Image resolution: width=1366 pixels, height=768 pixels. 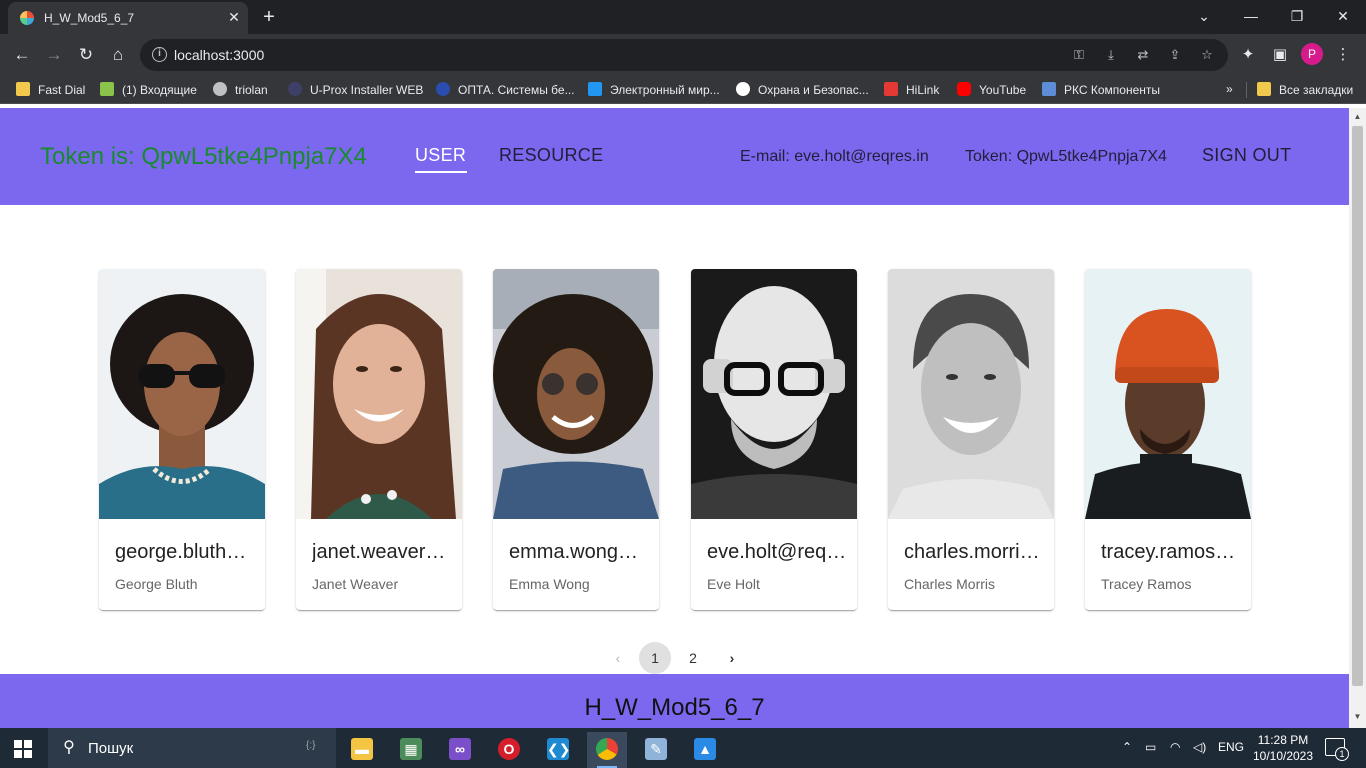 I want to click on new-tab-button: +, so click(x=269, y=17).